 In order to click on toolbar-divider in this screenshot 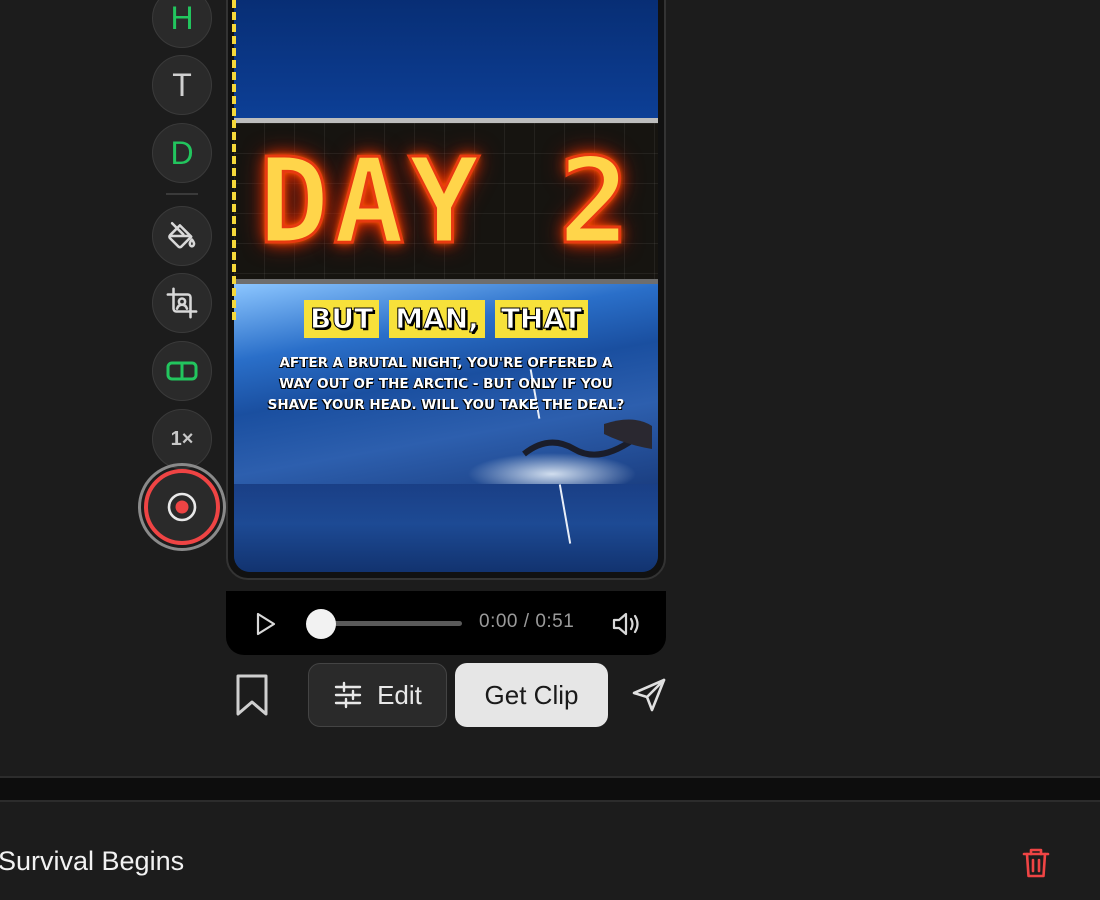, I will do `click(182, 194)`.